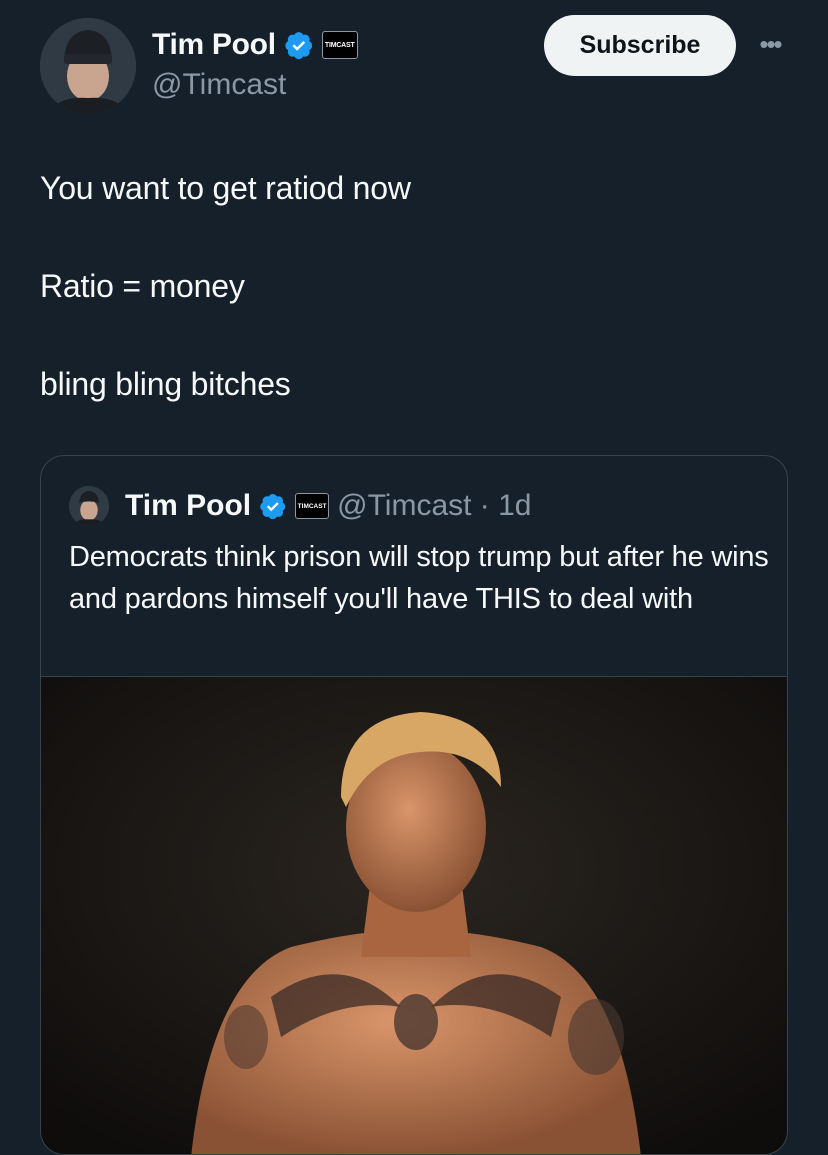 The width and height of the screenshot is (828, 1155). Describe the element at coordinates (640, 45) in the screenshot. I see `subscribe-button: Subscribe` at that location.